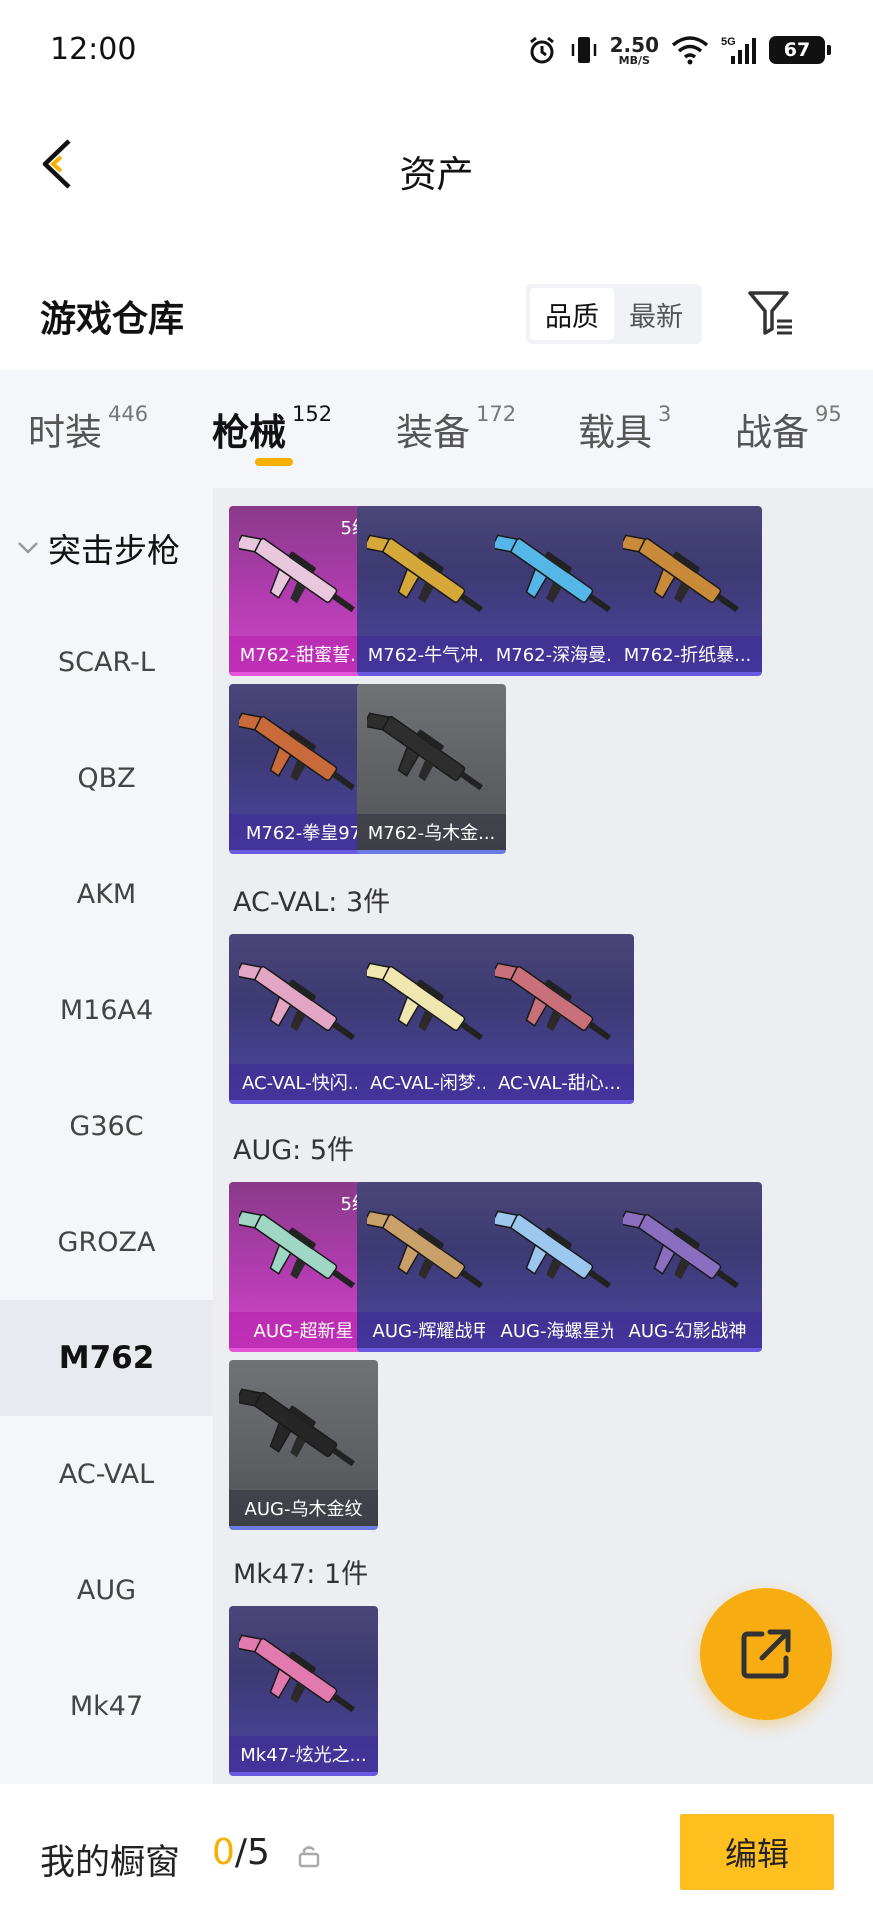  Describe the element at coordinates (106, 1242) in the screenshot. I see `sidebar-item-groza: GROZA` at that location.